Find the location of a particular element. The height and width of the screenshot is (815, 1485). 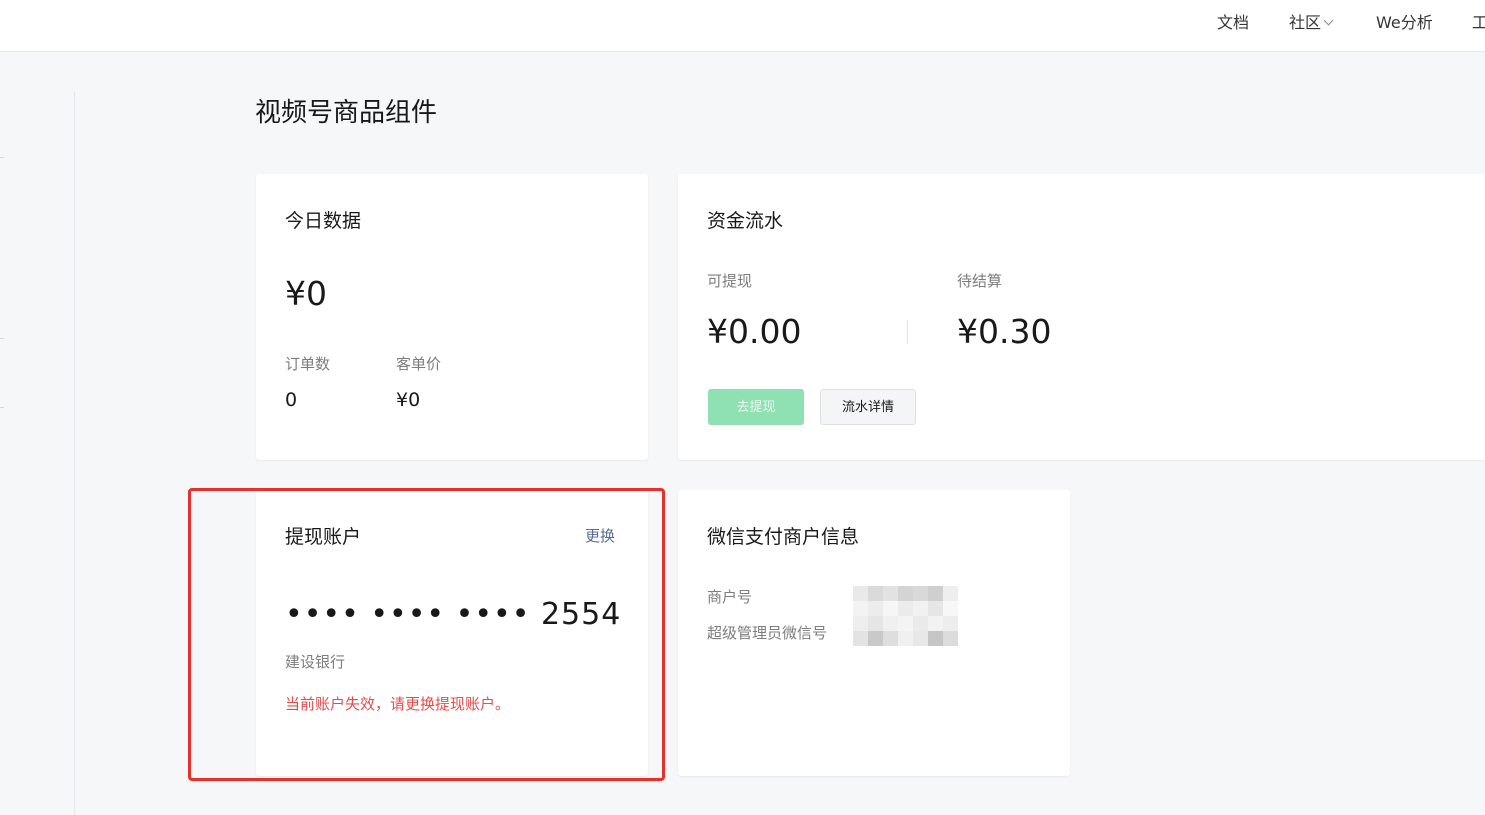

nav-community: 社区 is located at coordinates (1311, 23).